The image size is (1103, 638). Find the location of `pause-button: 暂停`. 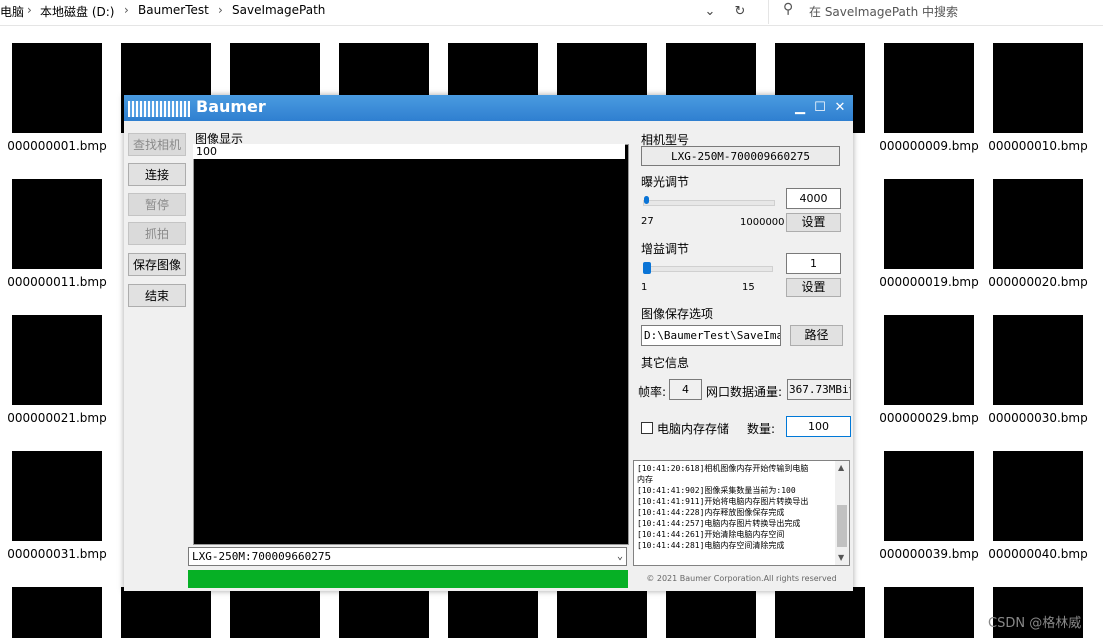

pause-button: 暂停 is located at coordinates (157, 204).